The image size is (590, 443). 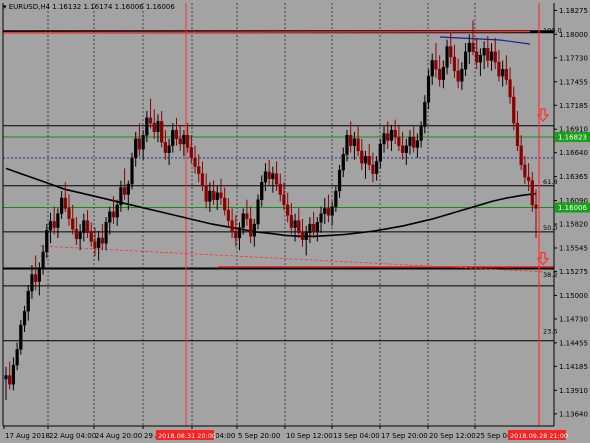 What do you see at coordinates (550, 228) in the screenshot?
I see `fib-level-label: 50.0` at bounding box center [550, 228].